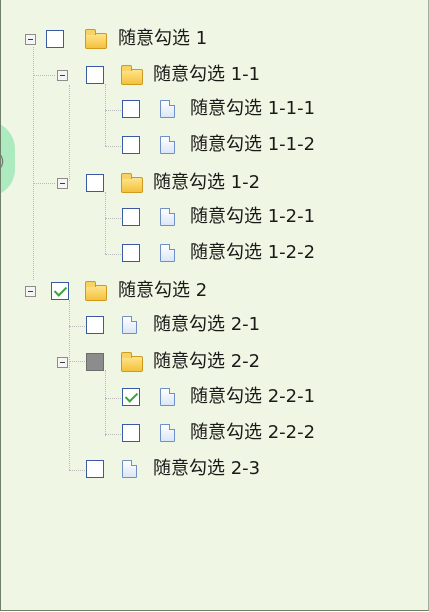  Describe the element at coordinates (252, 145) in the screenshot. I see `node-label: 随意勾选 1-1-2` at that location.